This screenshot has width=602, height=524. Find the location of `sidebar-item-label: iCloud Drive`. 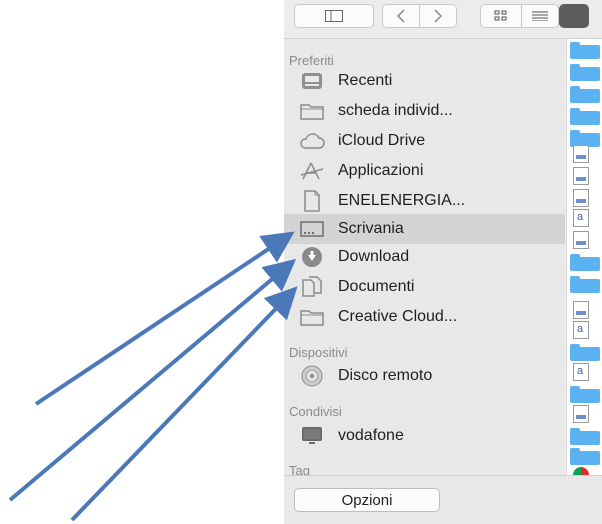

sidebar-item-label: iCloud Drive is located at coordinates (382, 140).